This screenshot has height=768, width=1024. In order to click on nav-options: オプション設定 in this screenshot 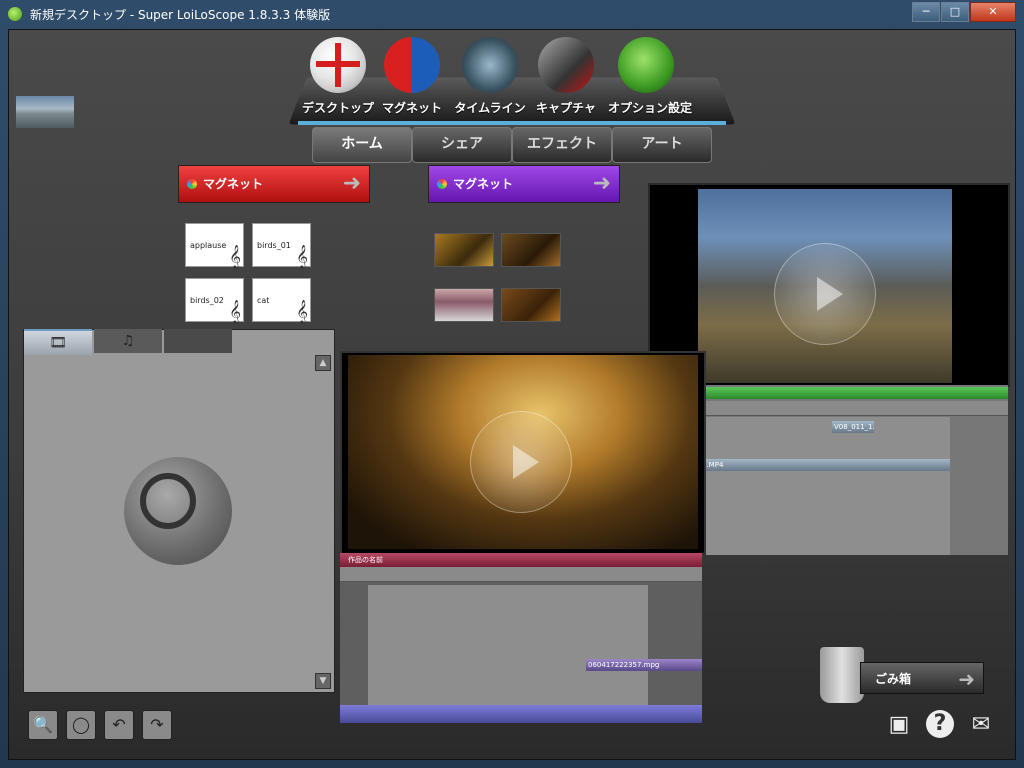, I will do `click(650, 78)`.